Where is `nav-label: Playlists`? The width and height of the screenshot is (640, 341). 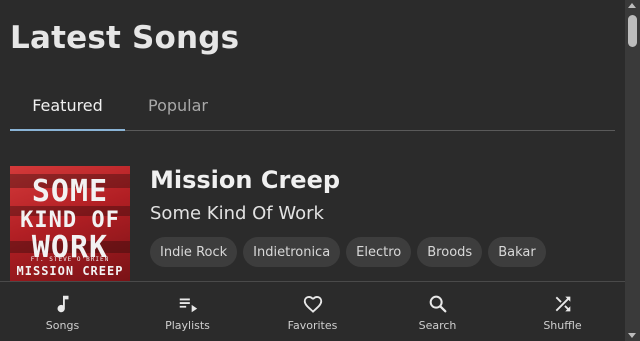
nav-label: Playlists is located at coordinates (187, 325).